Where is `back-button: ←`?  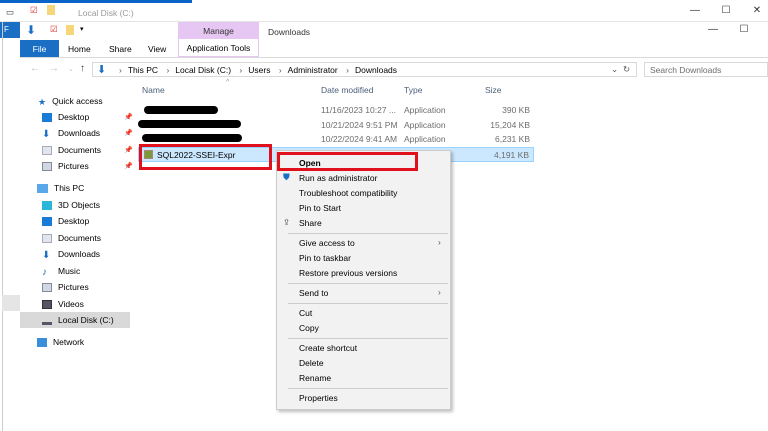
back-button: ← is located at coordinates (35, 68).